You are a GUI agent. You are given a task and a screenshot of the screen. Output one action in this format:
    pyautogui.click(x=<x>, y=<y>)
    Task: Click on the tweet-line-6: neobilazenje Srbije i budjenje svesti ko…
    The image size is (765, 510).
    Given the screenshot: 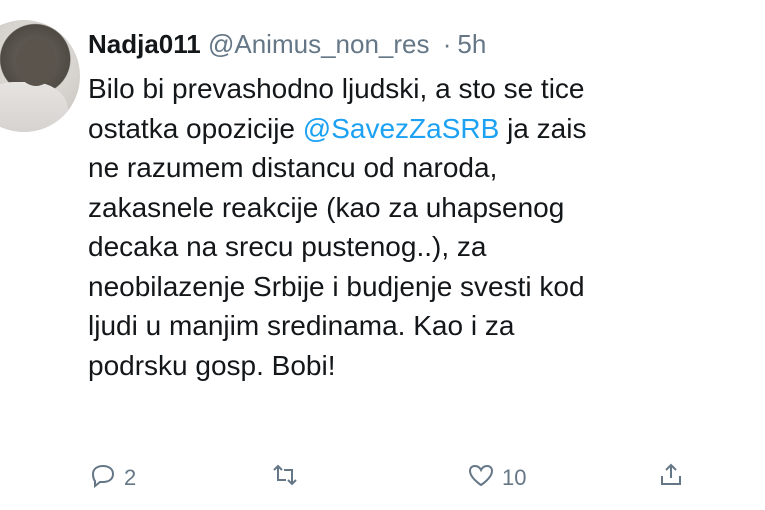 What is the action you would take?
    pyautogui.click(x=336, y=286)
    